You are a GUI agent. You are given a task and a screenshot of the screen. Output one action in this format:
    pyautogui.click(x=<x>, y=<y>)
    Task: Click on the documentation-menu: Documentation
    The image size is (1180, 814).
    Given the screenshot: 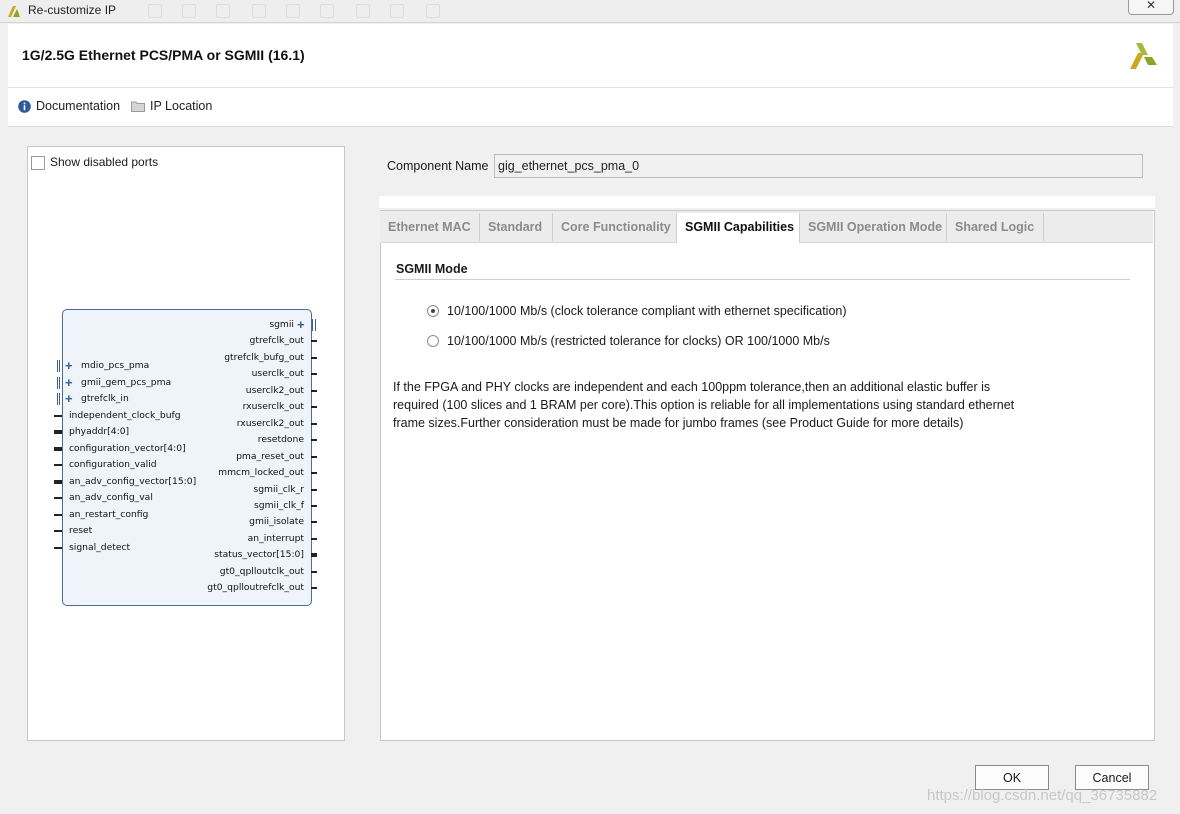 What is the action you would take?
    pyautogui.click(x=69, y=106)
    